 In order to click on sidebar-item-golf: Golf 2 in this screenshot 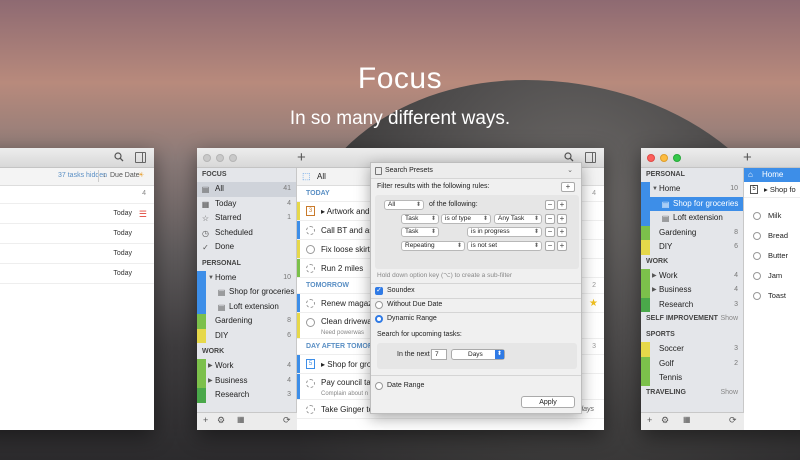, I will do `click(692, 363)`.